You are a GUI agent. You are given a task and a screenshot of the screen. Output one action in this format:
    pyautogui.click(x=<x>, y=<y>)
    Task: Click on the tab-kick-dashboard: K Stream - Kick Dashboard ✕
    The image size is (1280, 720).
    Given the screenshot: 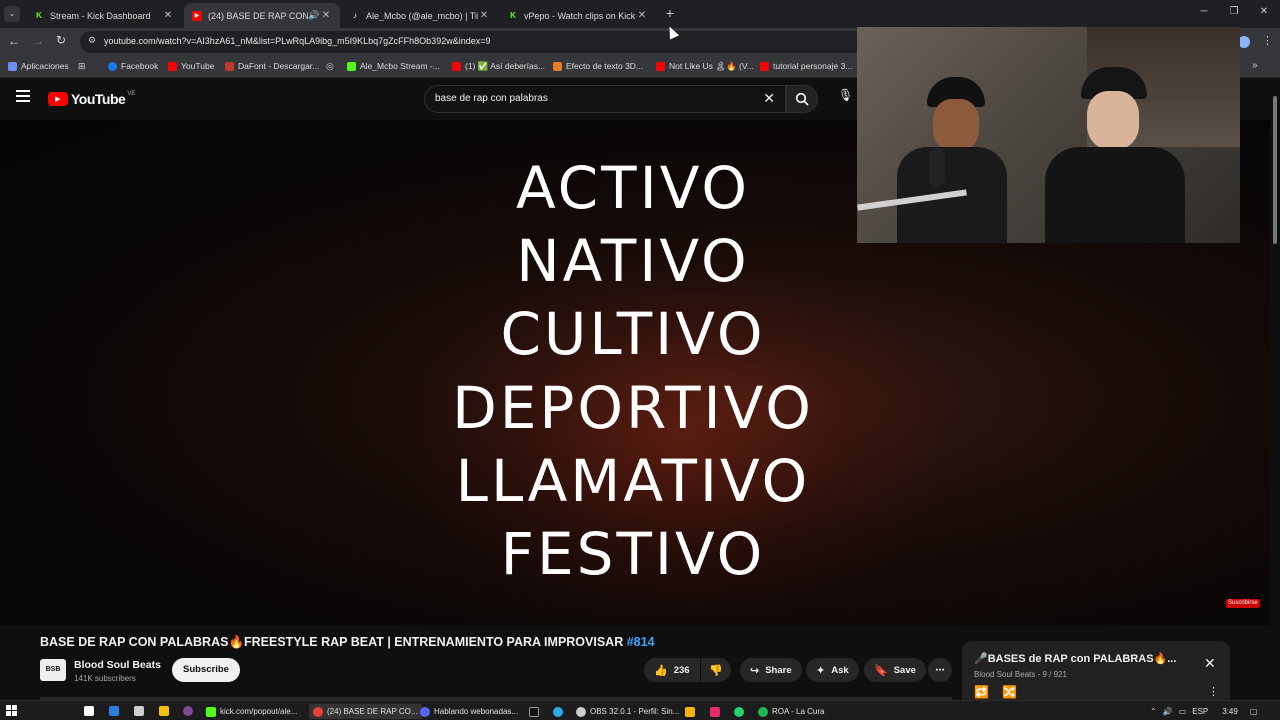 What is the action you would take?
    pyautogui.click(x=104, y=15)
    